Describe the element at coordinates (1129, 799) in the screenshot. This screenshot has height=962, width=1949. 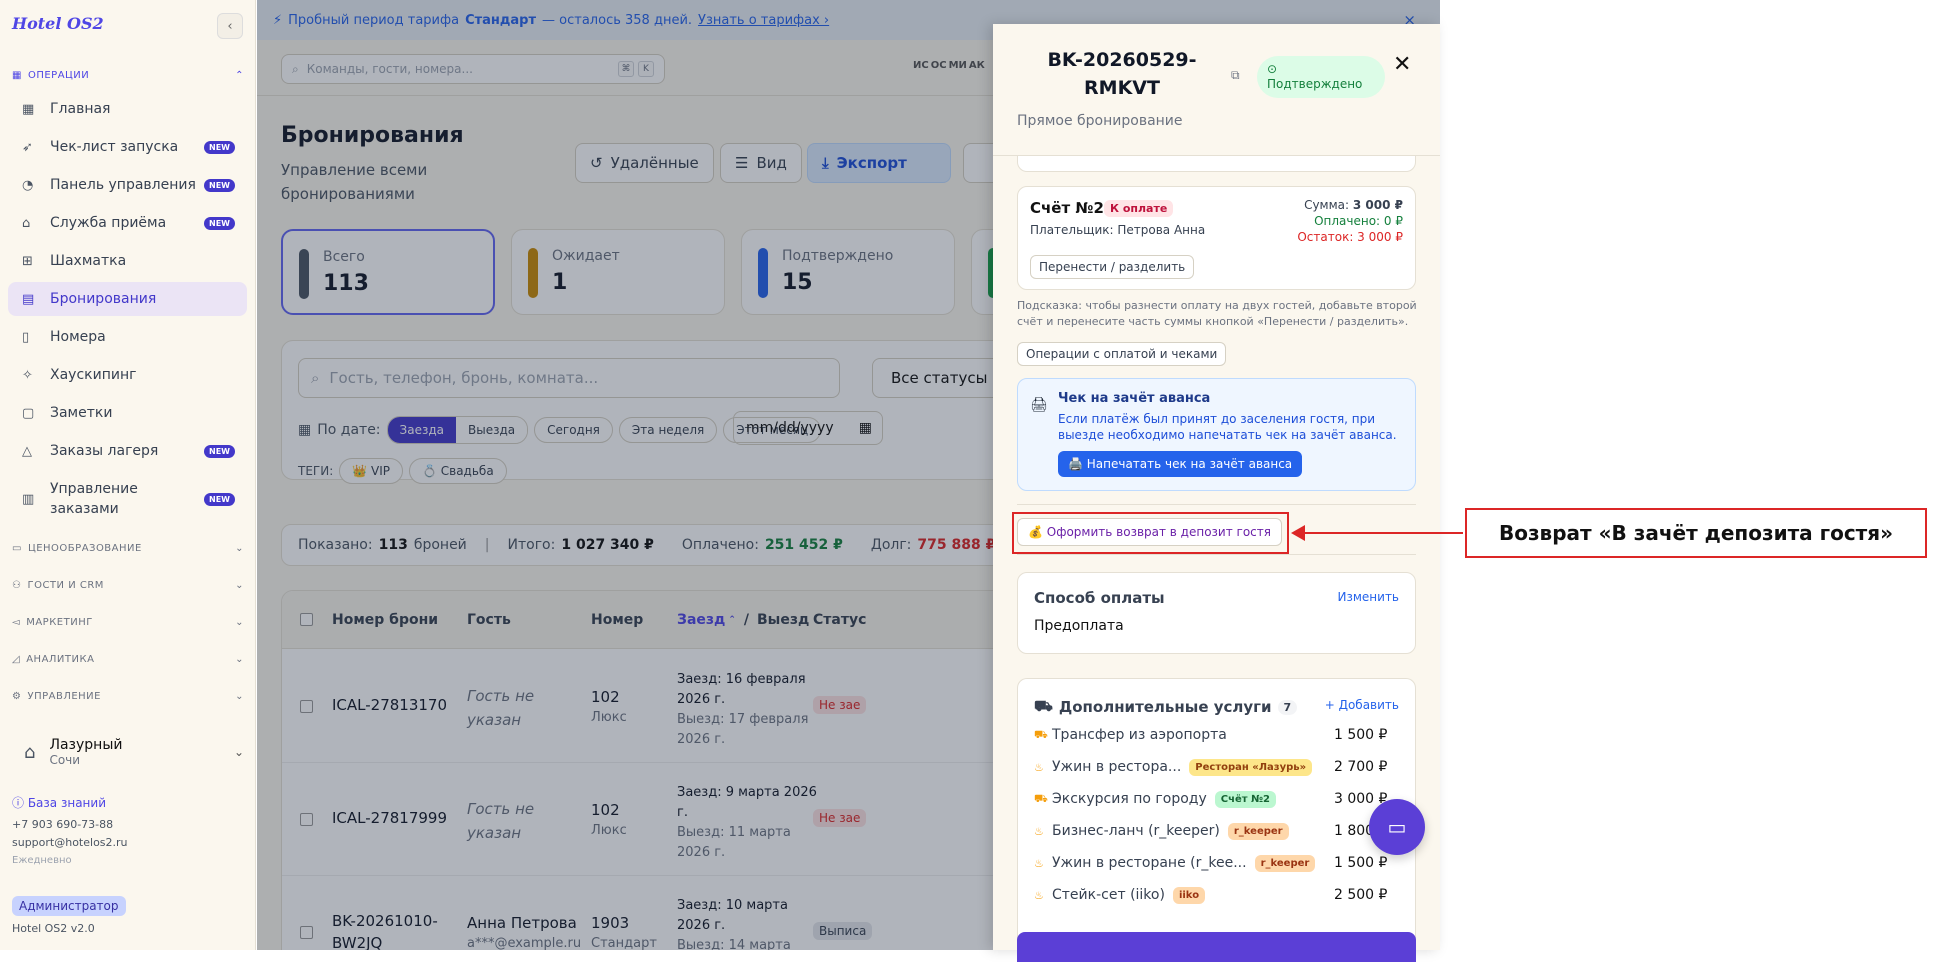
I see `service-name: Экскурсия по городу` at that location.